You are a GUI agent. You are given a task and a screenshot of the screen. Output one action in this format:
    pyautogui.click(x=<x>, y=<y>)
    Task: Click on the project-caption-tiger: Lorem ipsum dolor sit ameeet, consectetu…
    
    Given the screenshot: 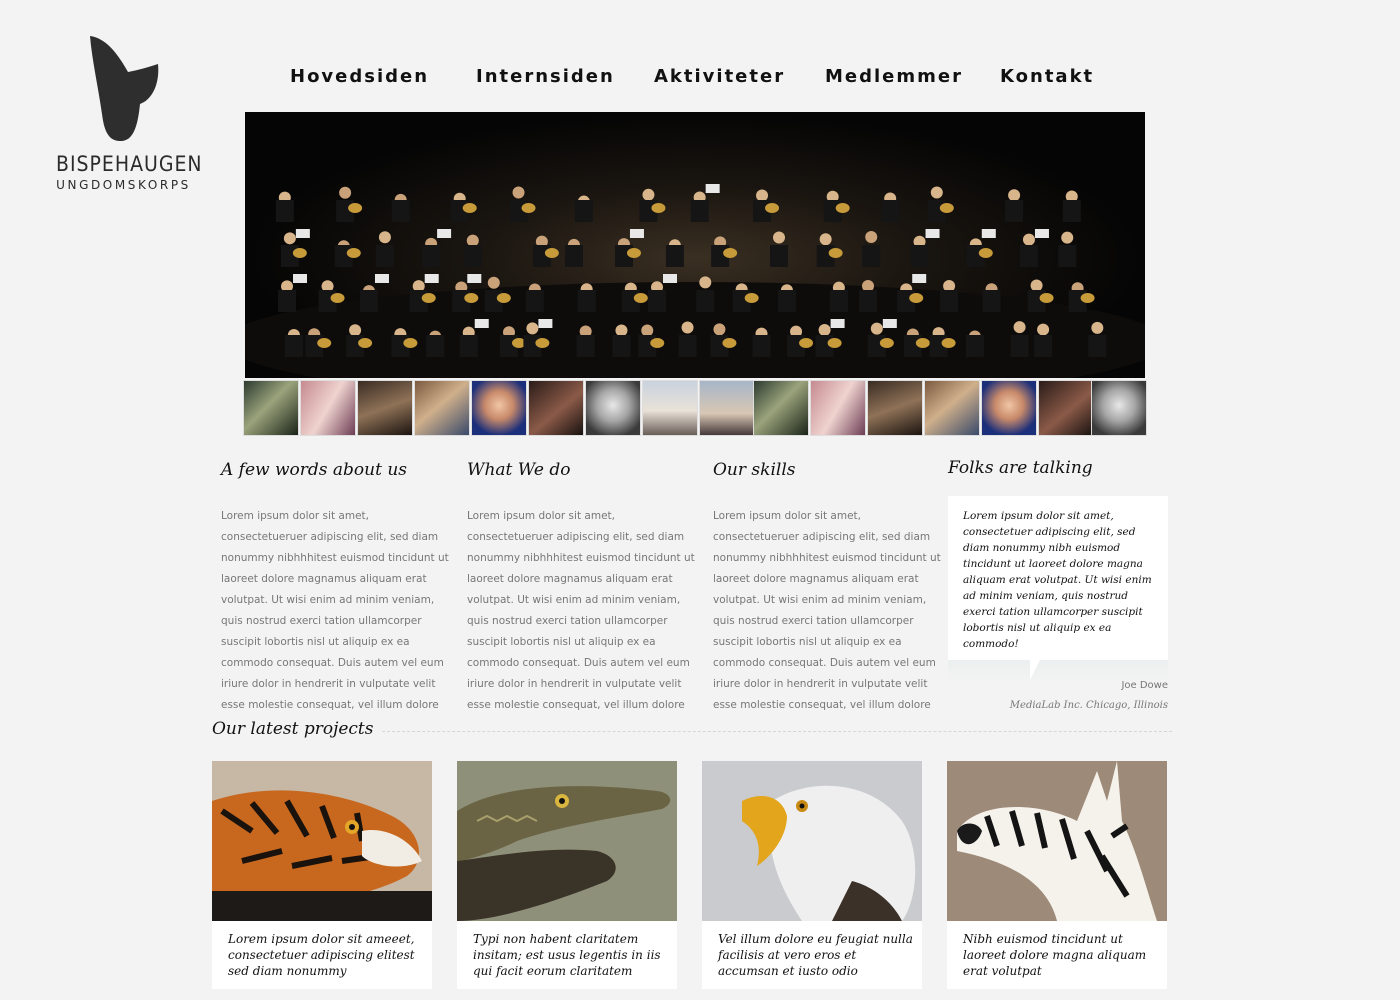 What is the action you would take?
    pyautogui.click(x=321, y=955)
    